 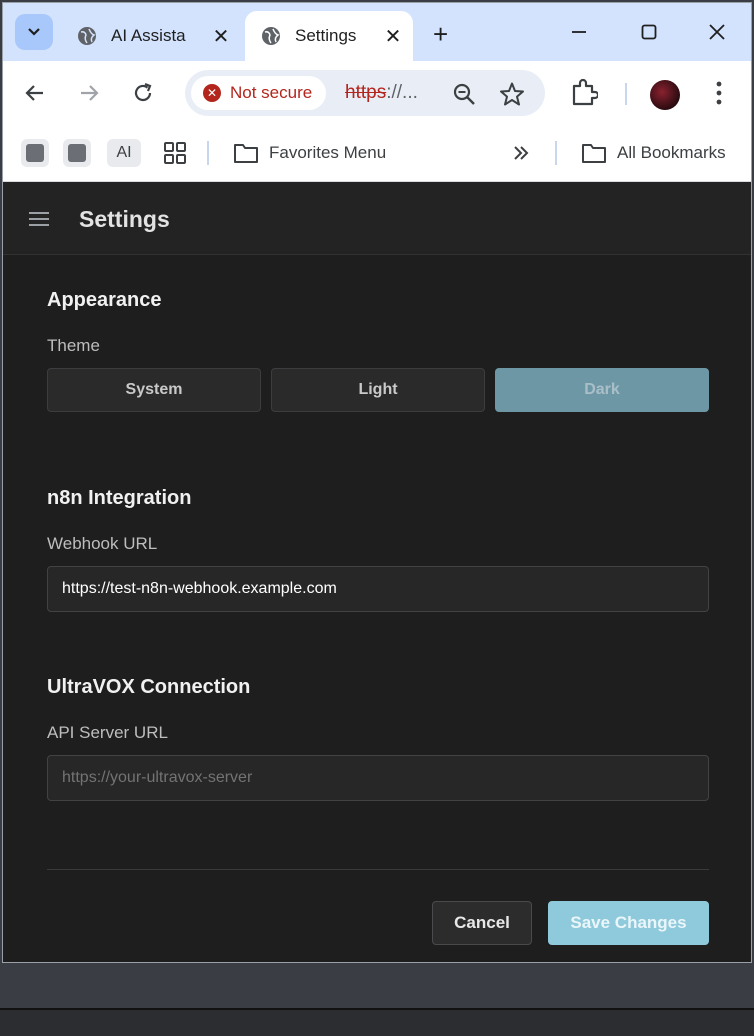 I want to click on forward-button, so click(x=89, y=93).